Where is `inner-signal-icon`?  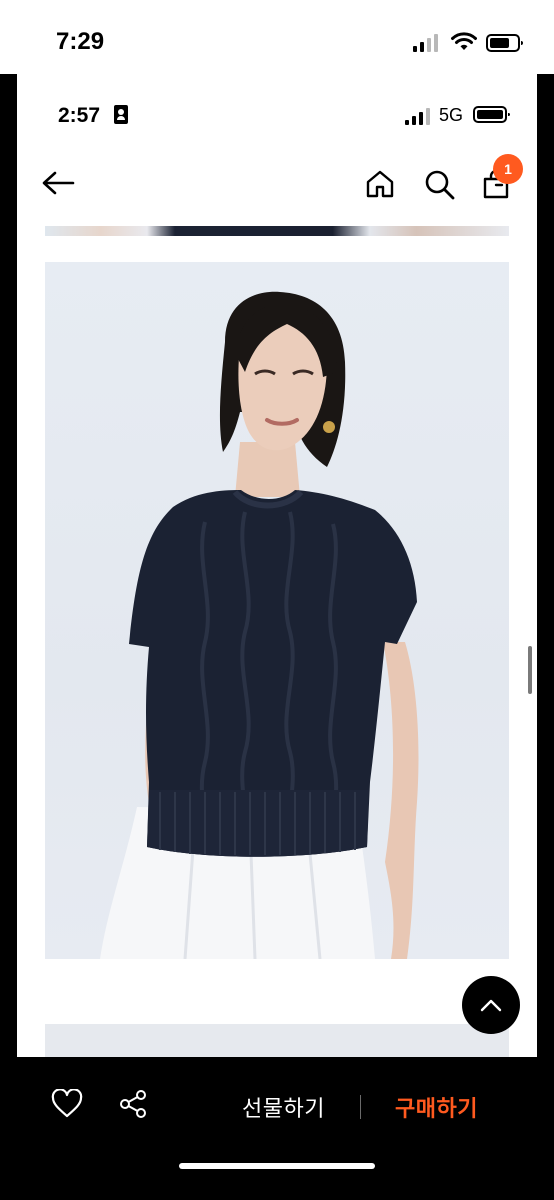
inner-signal-icon is located at coordinates (417, 116).